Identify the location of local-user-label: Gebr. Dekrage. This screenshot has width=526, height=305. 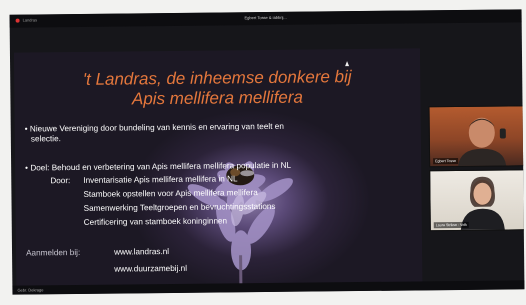
(30, 290).